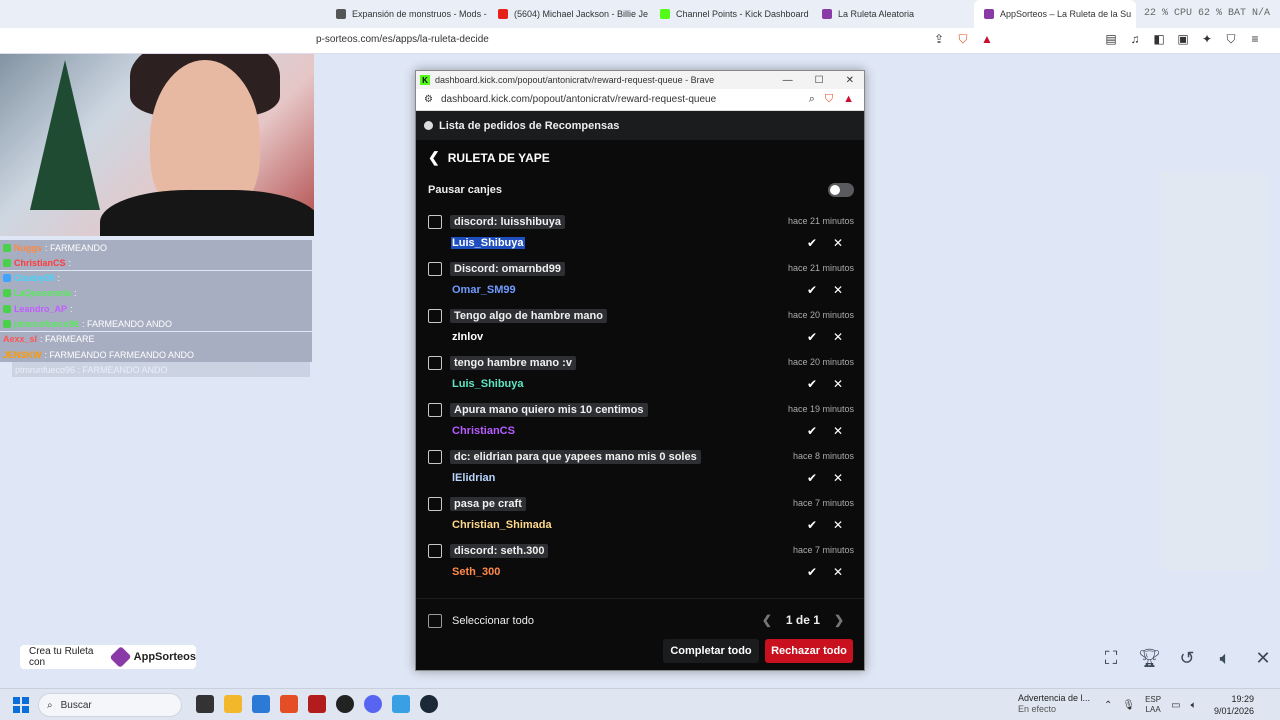 Image resolution: width=1280 pixels, height=720 pixels. What do you see at coordinates (407, 14) in the screenshot?
I see `tab-monstruos: Expansión de monstruos - Mods - M` at bounding box center [407, 14].